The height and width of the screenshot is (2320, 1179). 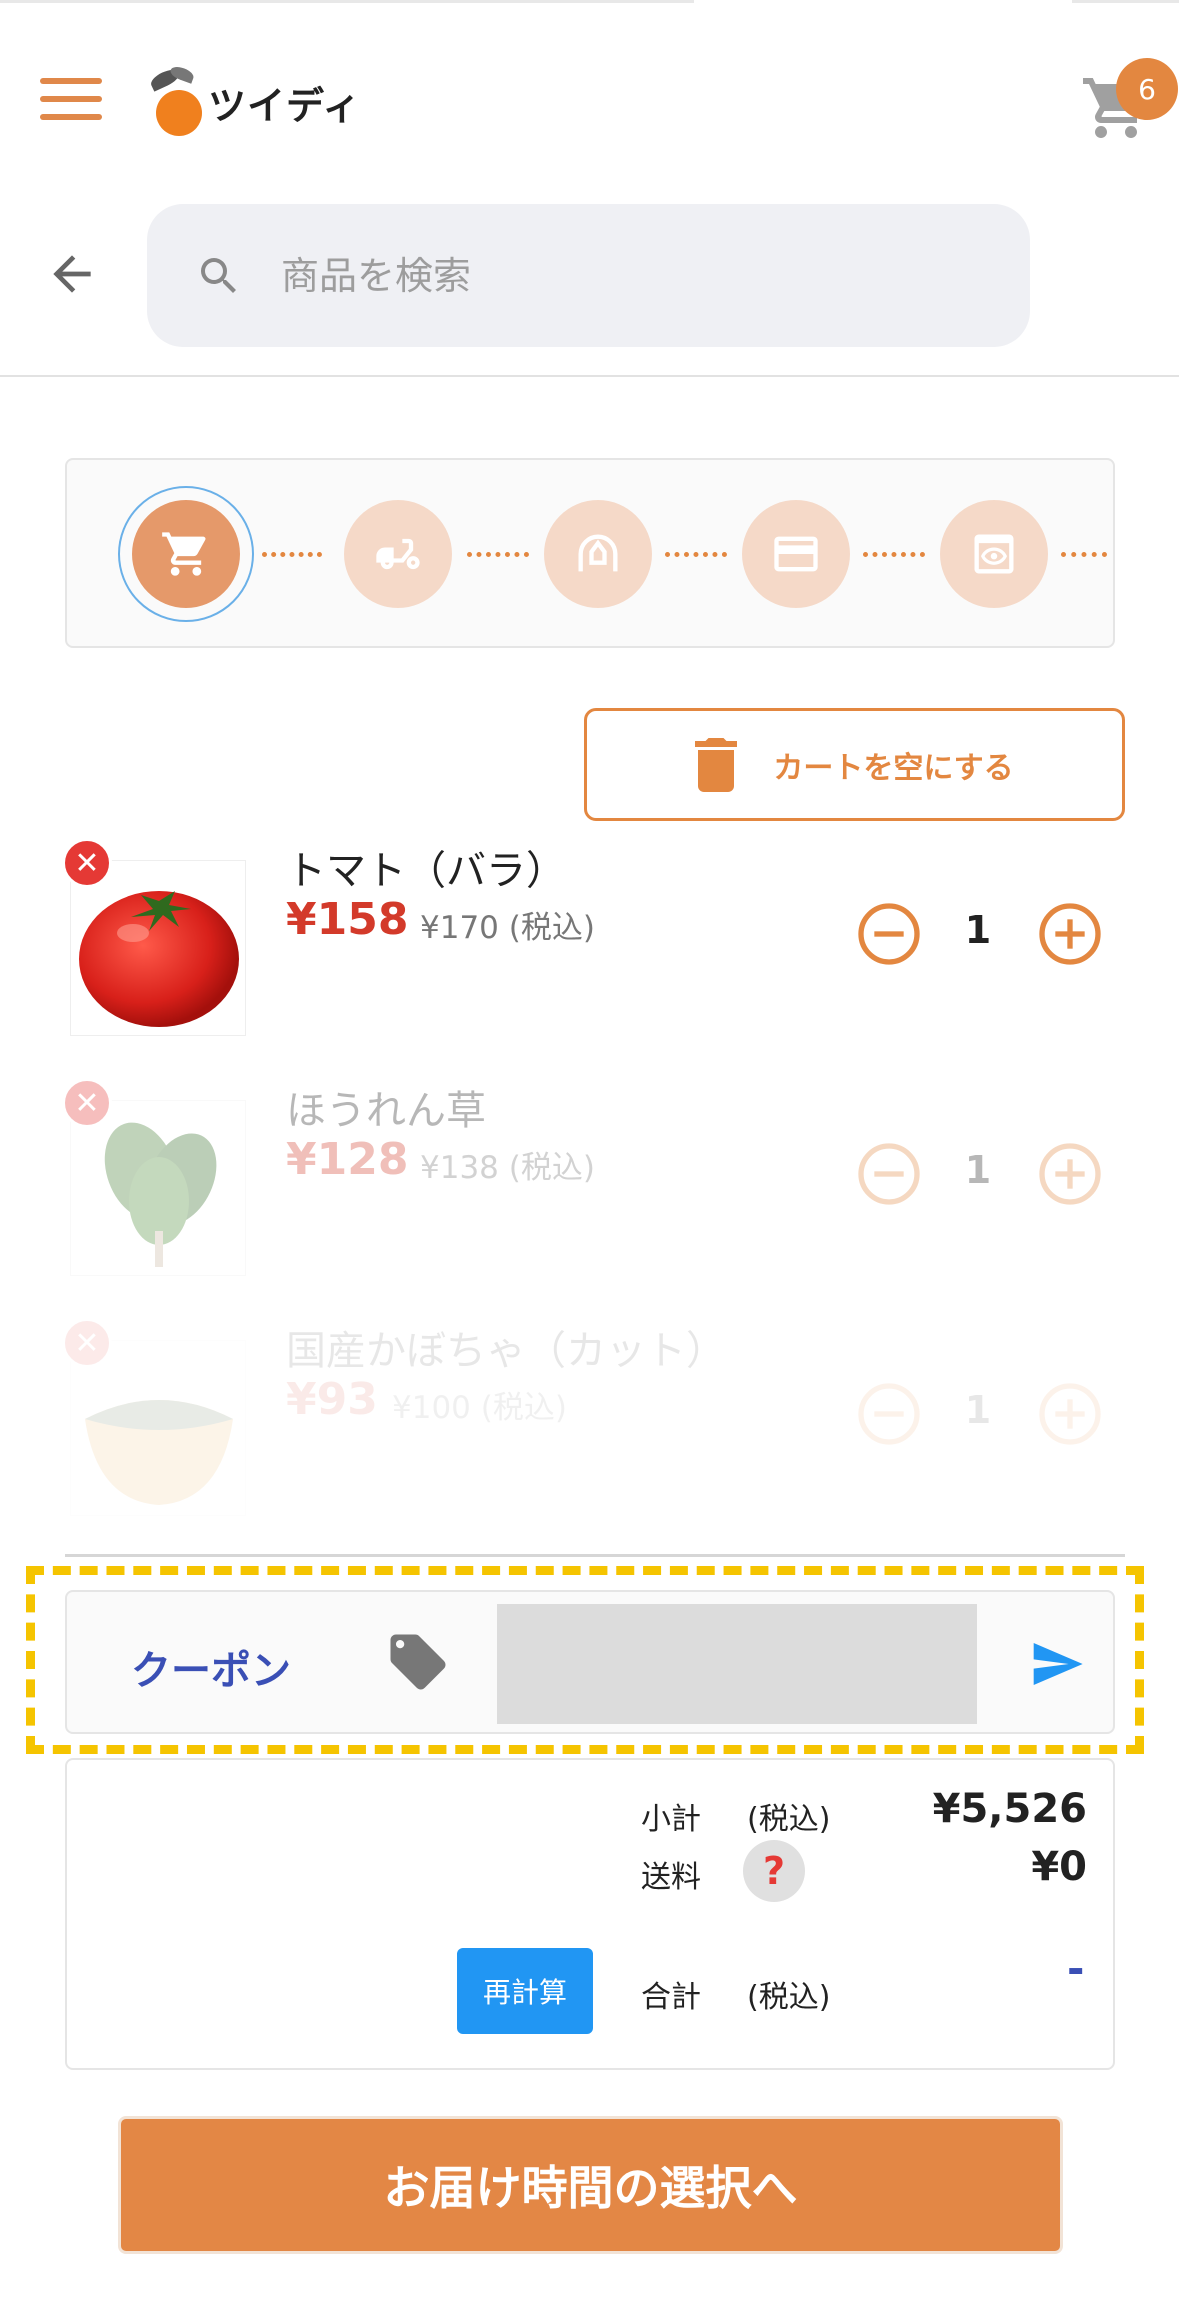 I want to click on tag-icon, so click(x=418, y=1662).